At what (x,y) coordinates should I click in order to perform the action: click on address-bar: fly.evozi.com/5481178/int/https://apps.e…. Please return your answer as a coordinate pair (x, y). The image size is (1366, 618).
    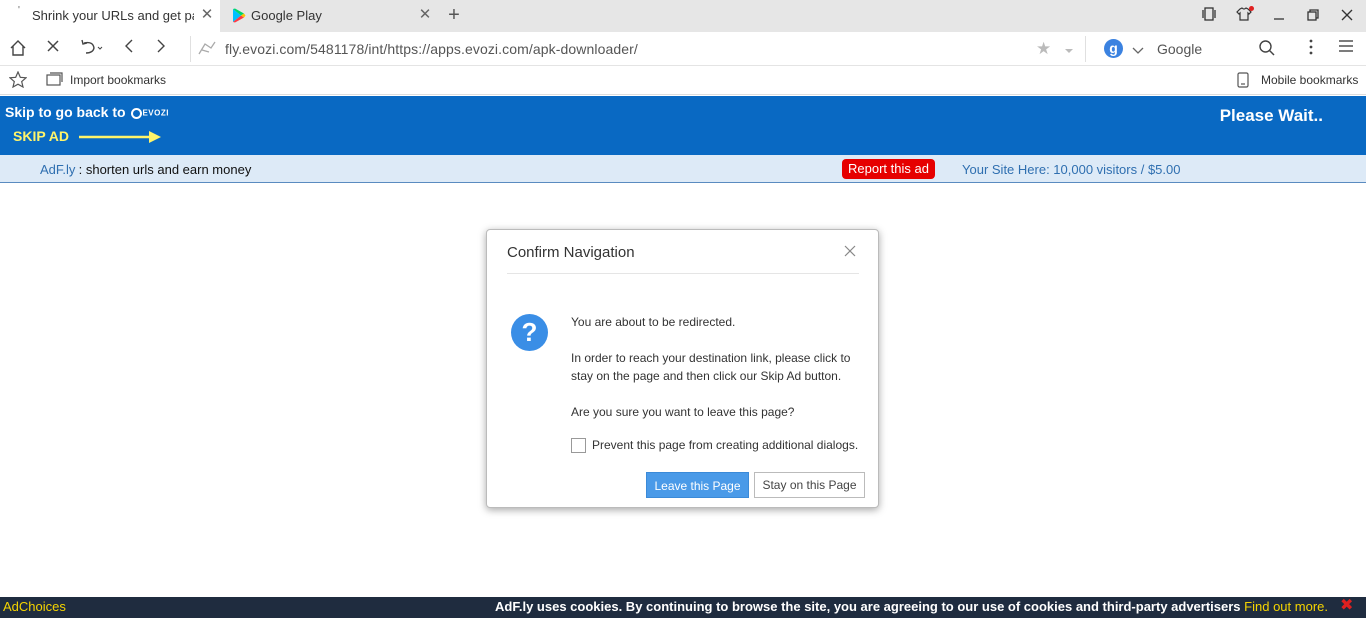
    Looking at the image, I should click on (638, 49).